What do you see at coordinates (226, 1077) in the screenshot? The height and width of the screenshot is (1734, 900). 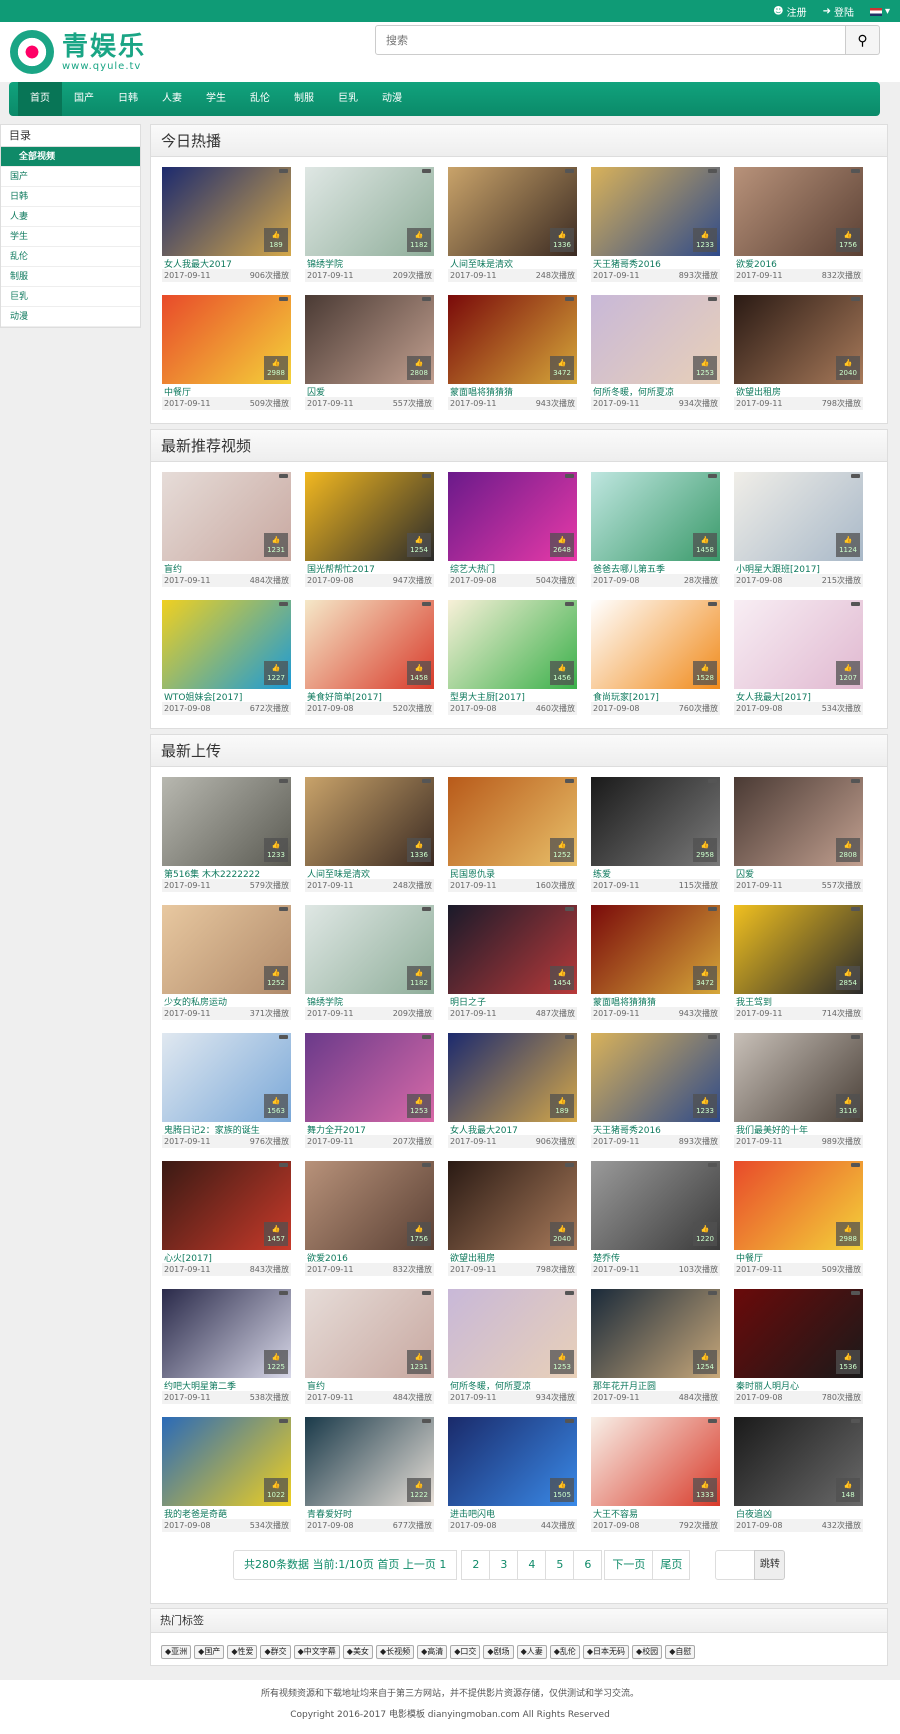 I see `video-thumbnail: 👍 1563` at bounding box center [226, 1077].